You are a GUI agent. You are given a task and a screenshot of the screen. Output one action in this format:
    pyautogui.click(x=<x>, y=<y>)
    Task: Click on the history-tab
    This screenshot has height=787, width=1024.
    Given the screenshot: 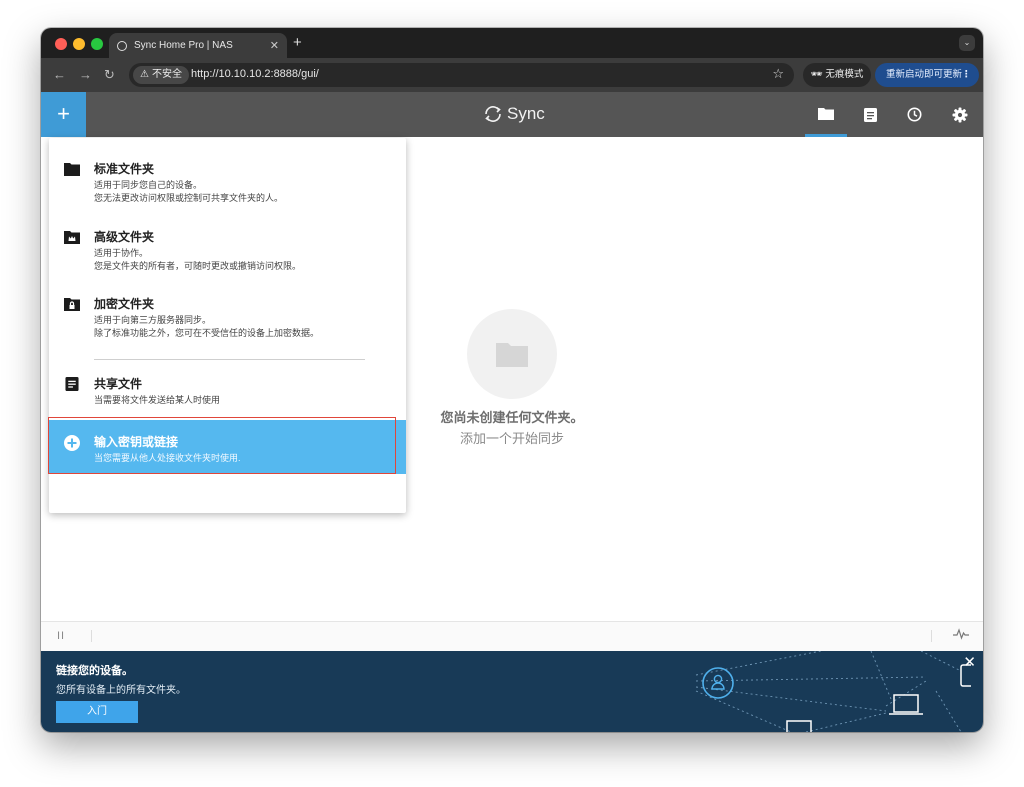 What is the action you would take?
    pyautogui.click(x=914, y=114)
    